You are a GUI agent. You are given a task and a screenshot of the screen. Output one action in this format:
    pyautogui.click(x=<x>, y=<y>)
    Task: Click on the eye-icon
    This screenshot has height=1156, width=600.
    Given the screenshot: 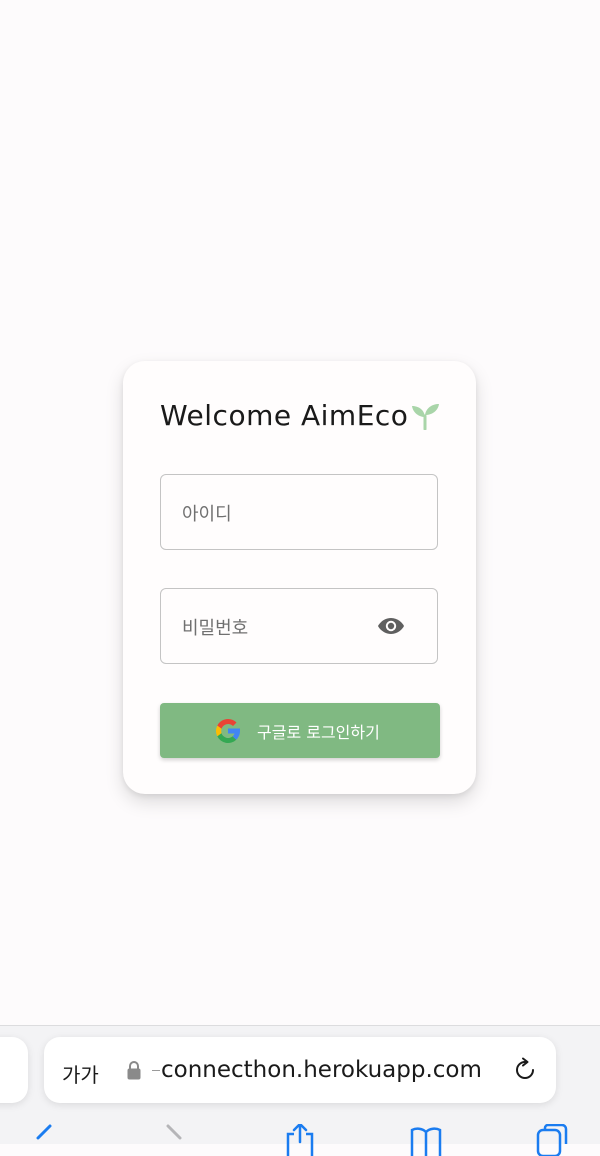 What is the action you would take?
    pyautogui.click(x=391, y=626)
    